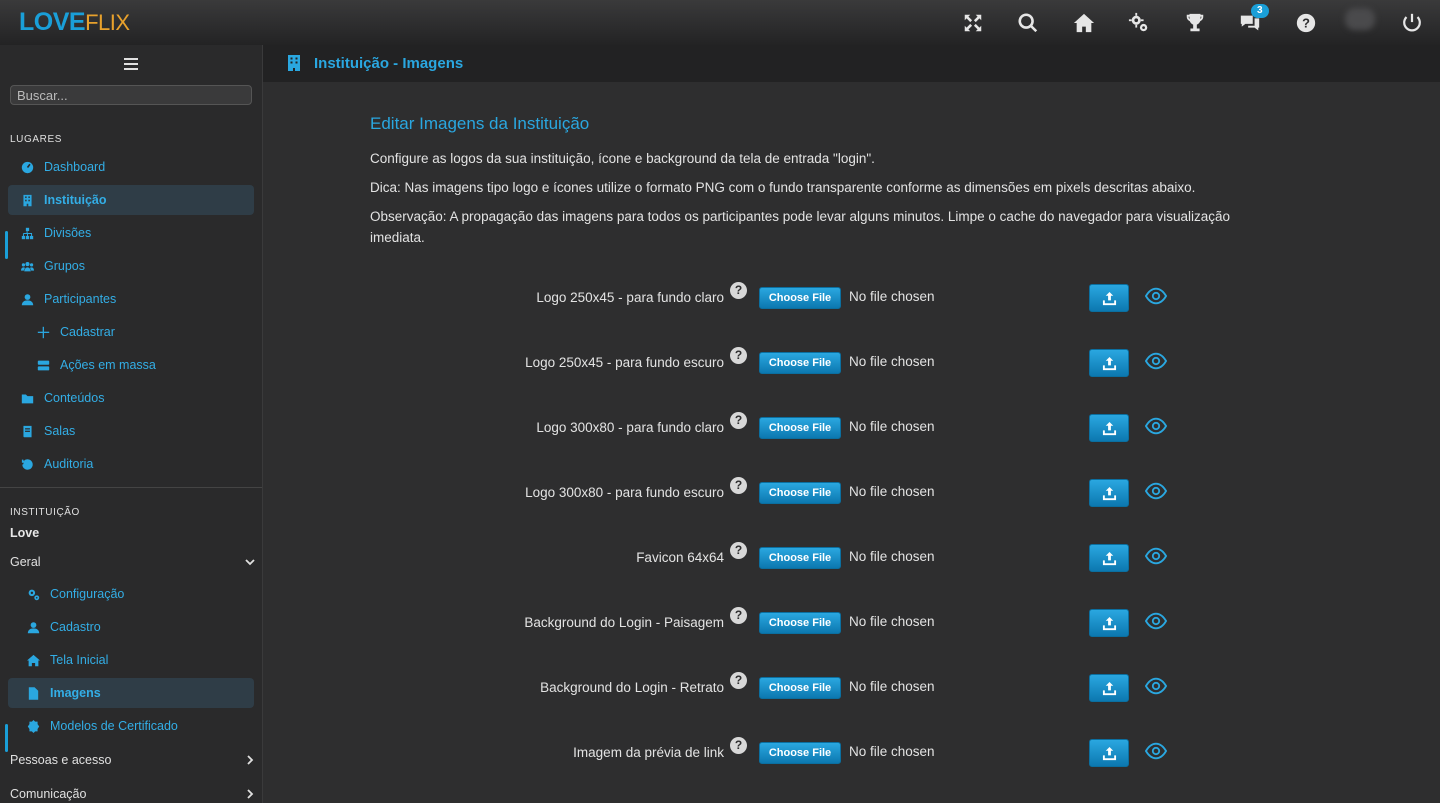 This screenshot has width=1440, height=803. I want to click on sidebar-item-auditoria: Auditoria, so click(131, 464).